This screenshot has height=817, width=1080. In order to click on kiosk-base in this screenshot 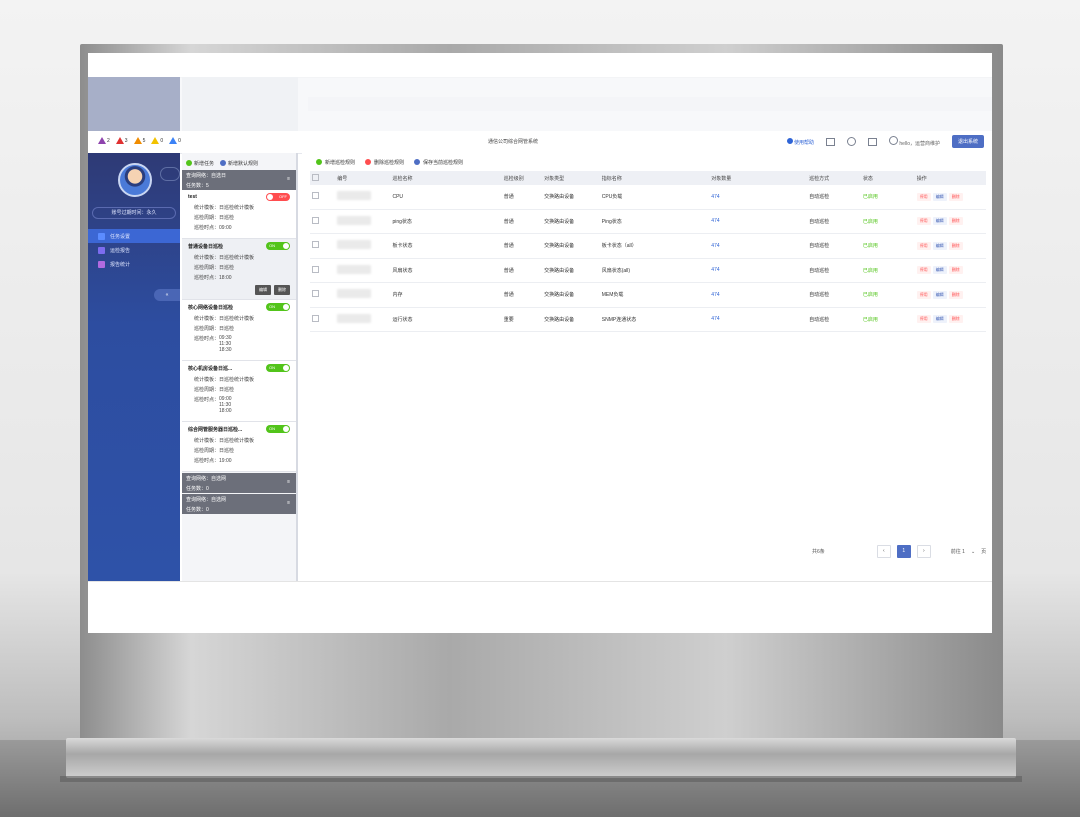, I will do `click(541, 758)`.